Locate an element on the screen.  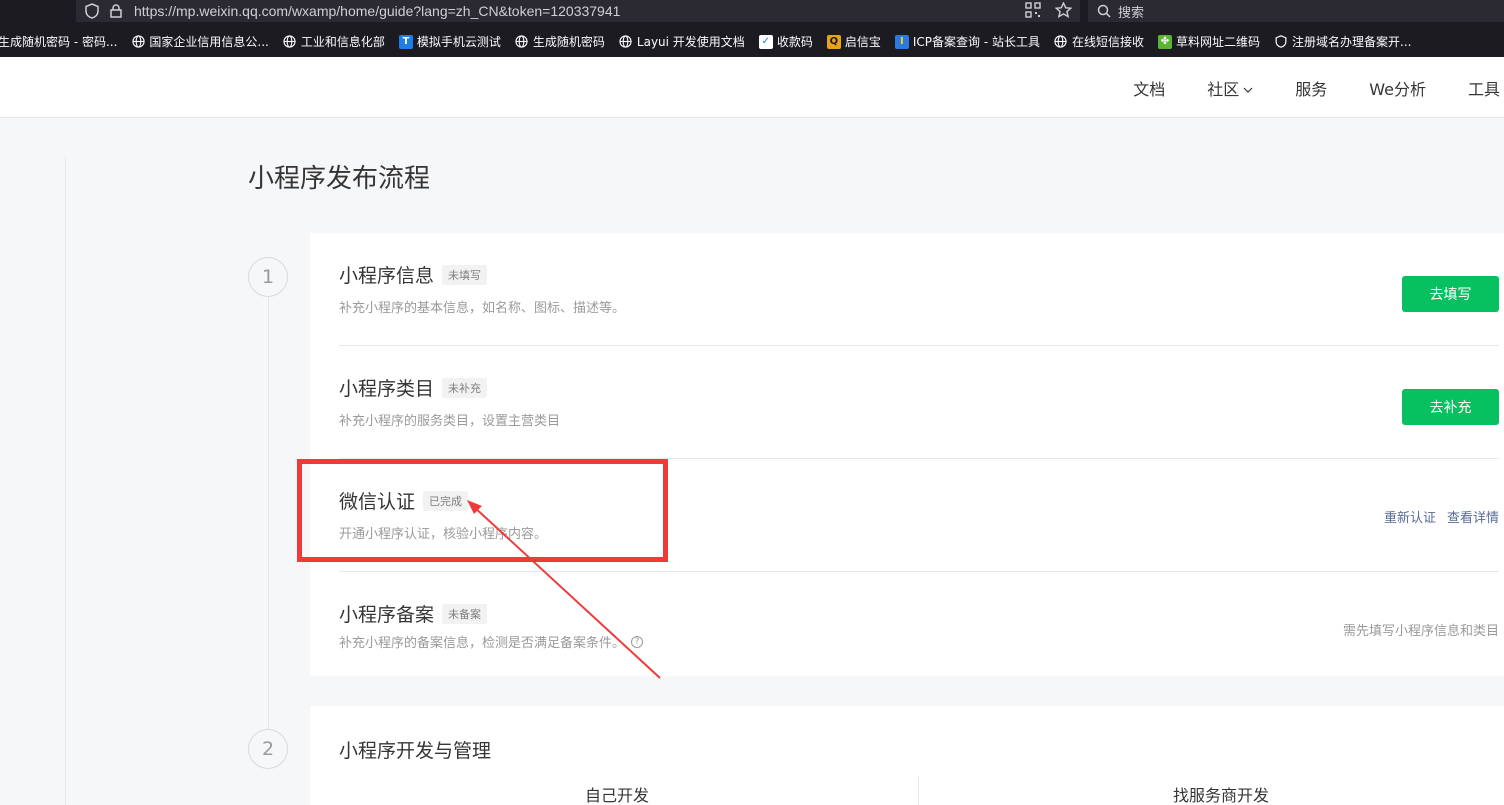
row-description: 补充小程序的基本信息，如名称、图标、描述等。 is located at coordinates (482, 308).